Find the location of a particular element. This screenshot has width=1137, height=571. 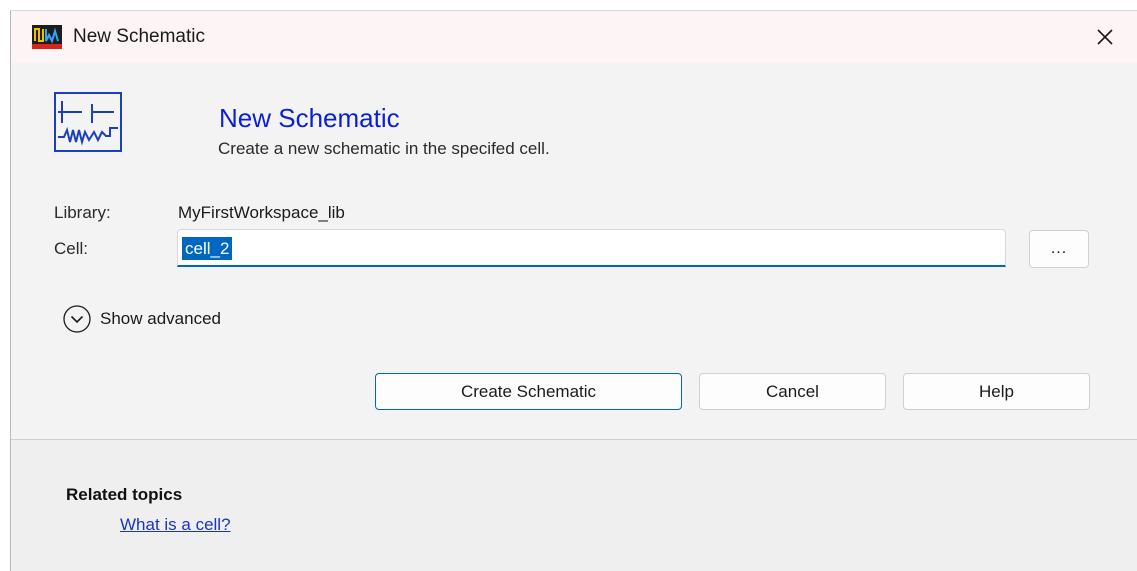

what-is-a-cell-link: What is a cell? is located at coordinates (175, 525).